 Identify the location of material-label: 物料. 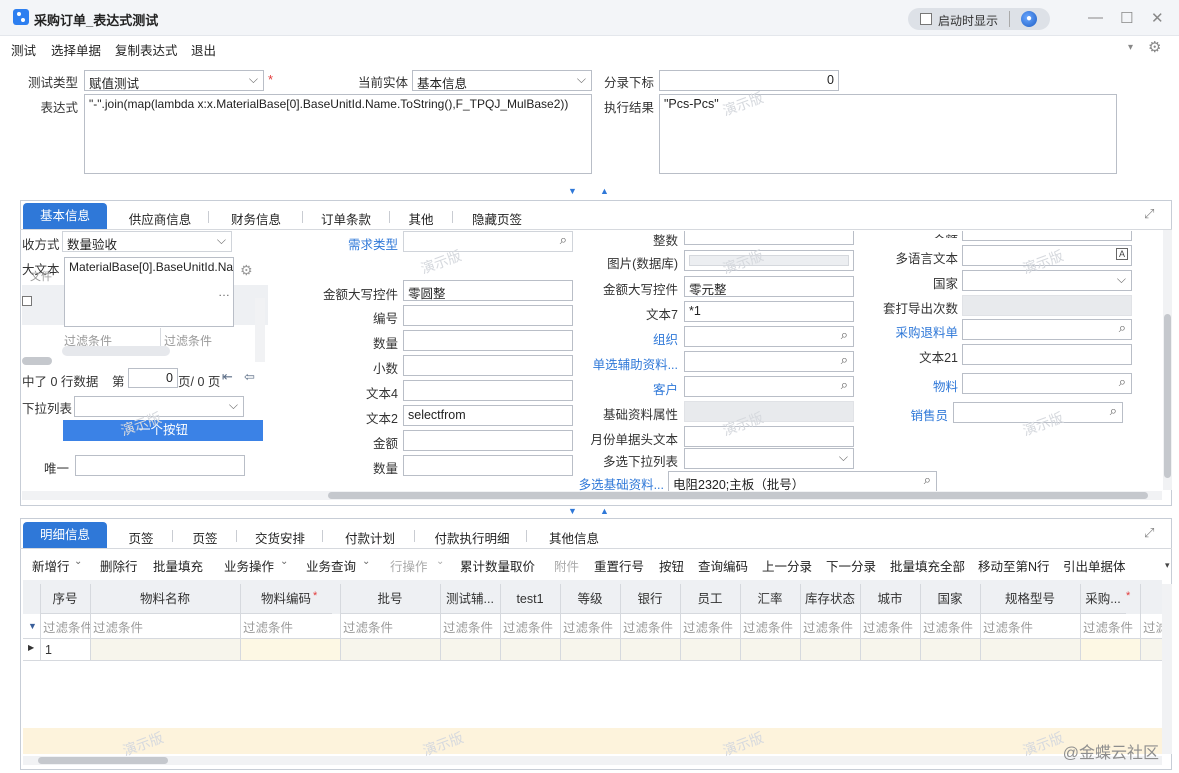
(914, 385).